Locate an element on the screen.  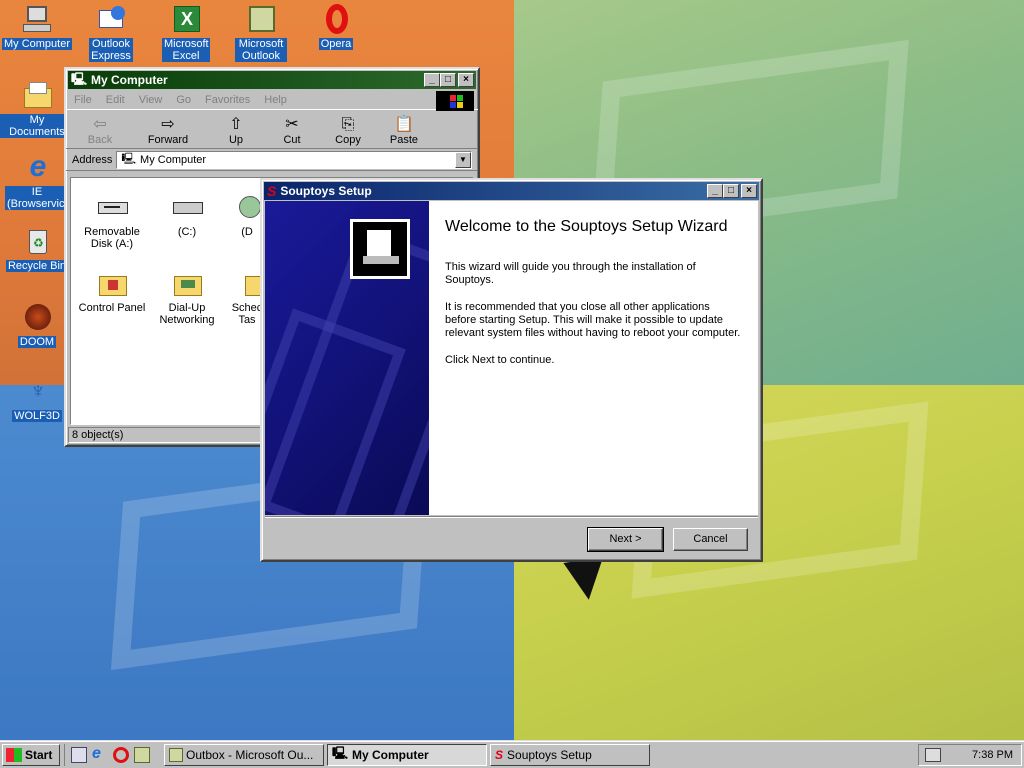
address-bar: Address 🖳 My Computer ▼ is located at coordinates (272, 160).